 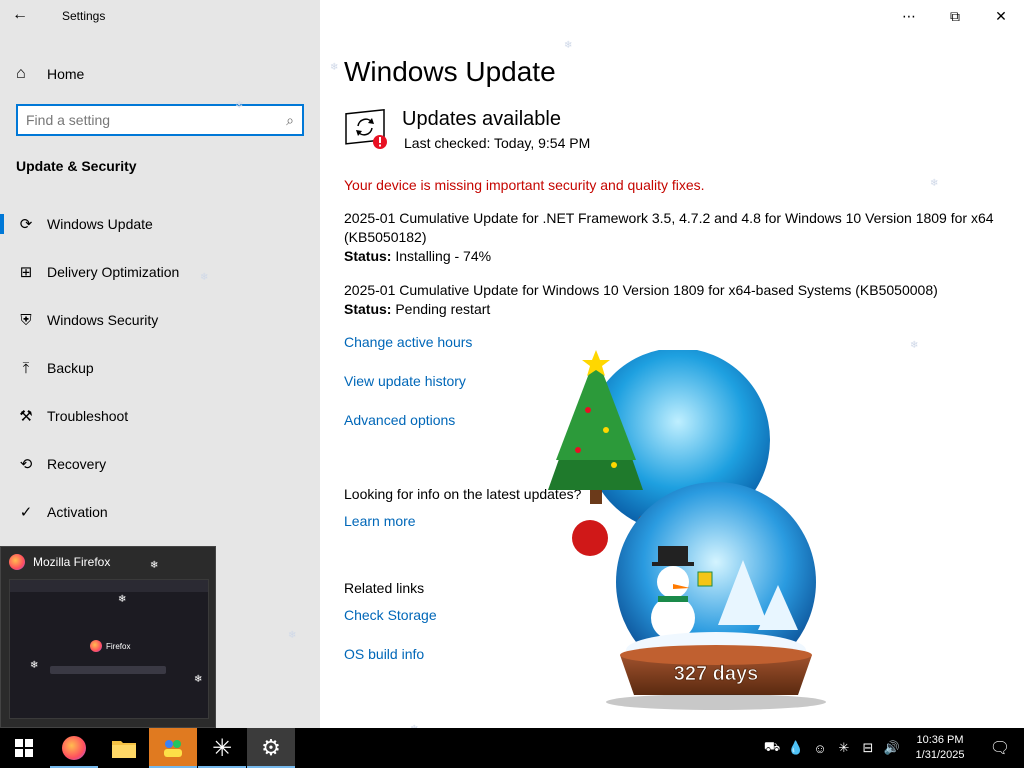 I want to click on sync-icon: ⟳, so click(x=26, y=224).